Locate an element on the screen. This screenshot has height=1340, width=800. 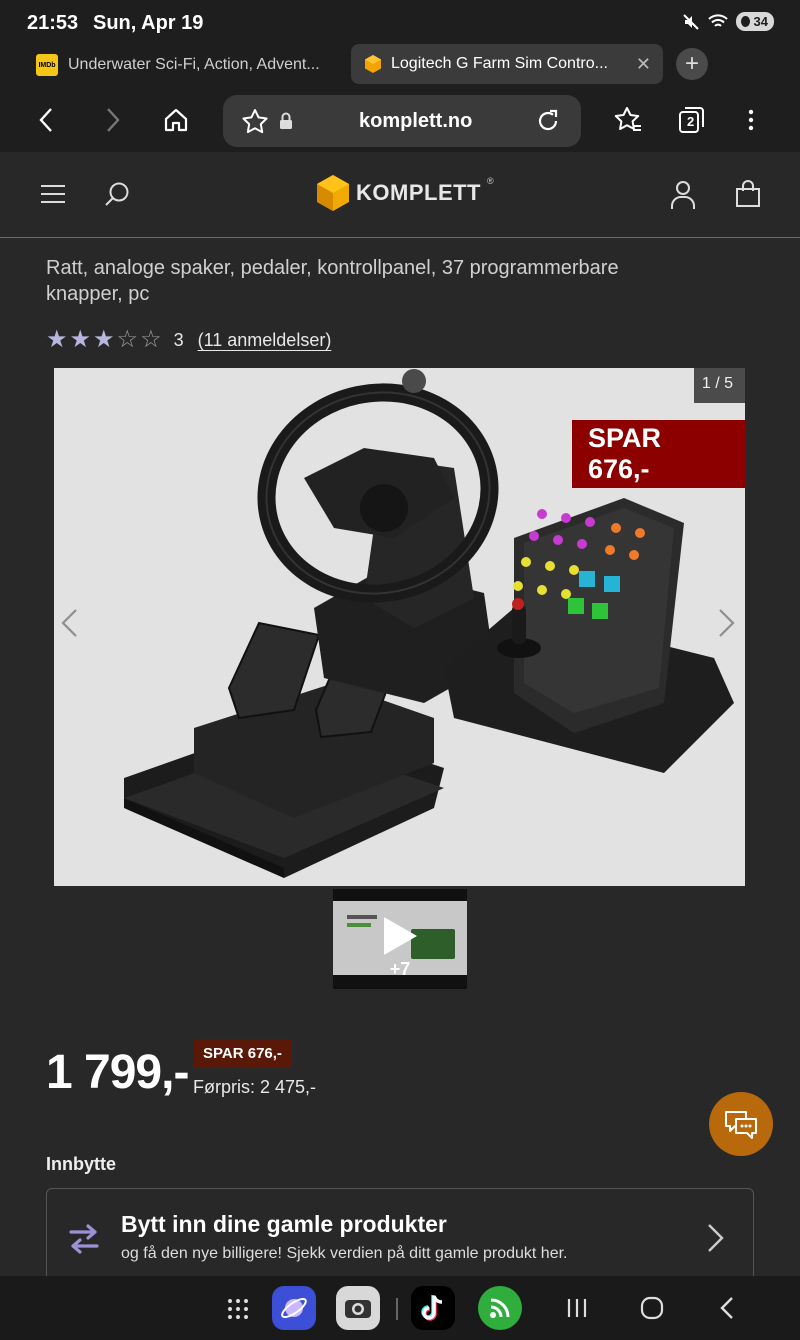
bookmarks-star-list-icon is located at coordinates (627, 119).